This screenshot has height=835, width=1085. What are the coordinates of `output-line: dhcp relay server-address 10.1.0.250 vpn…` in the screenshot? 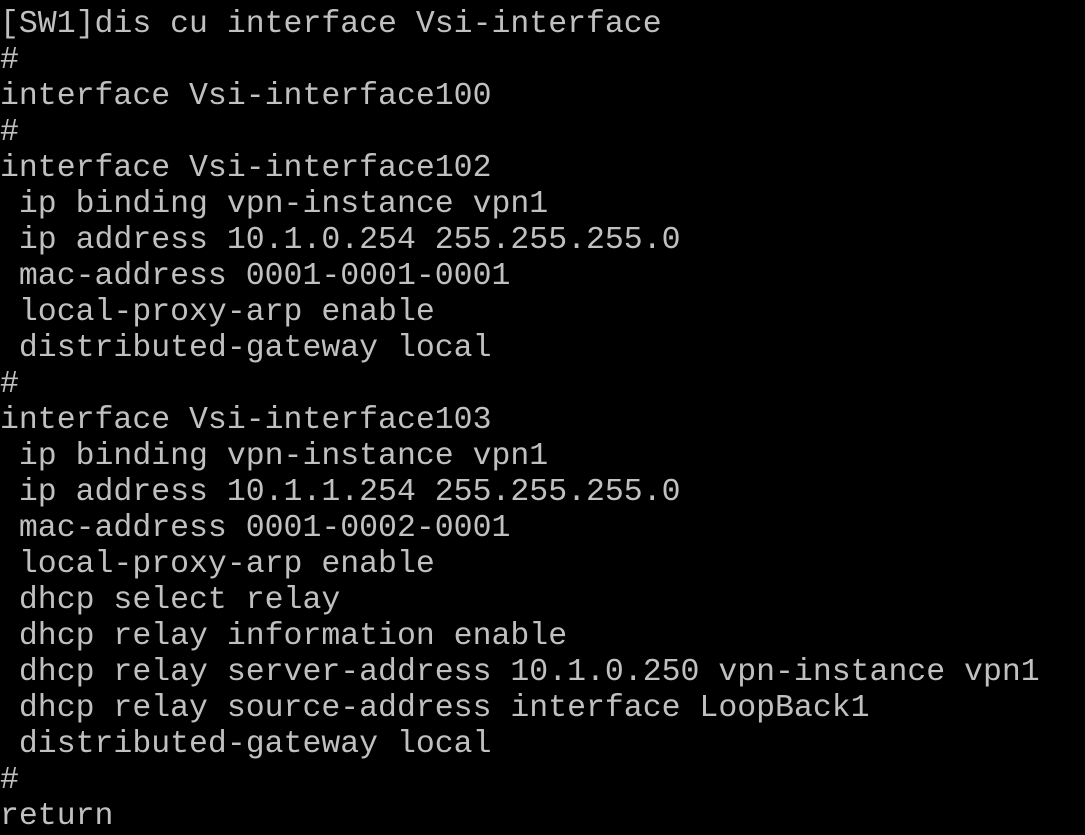 It's located at (520, 672).